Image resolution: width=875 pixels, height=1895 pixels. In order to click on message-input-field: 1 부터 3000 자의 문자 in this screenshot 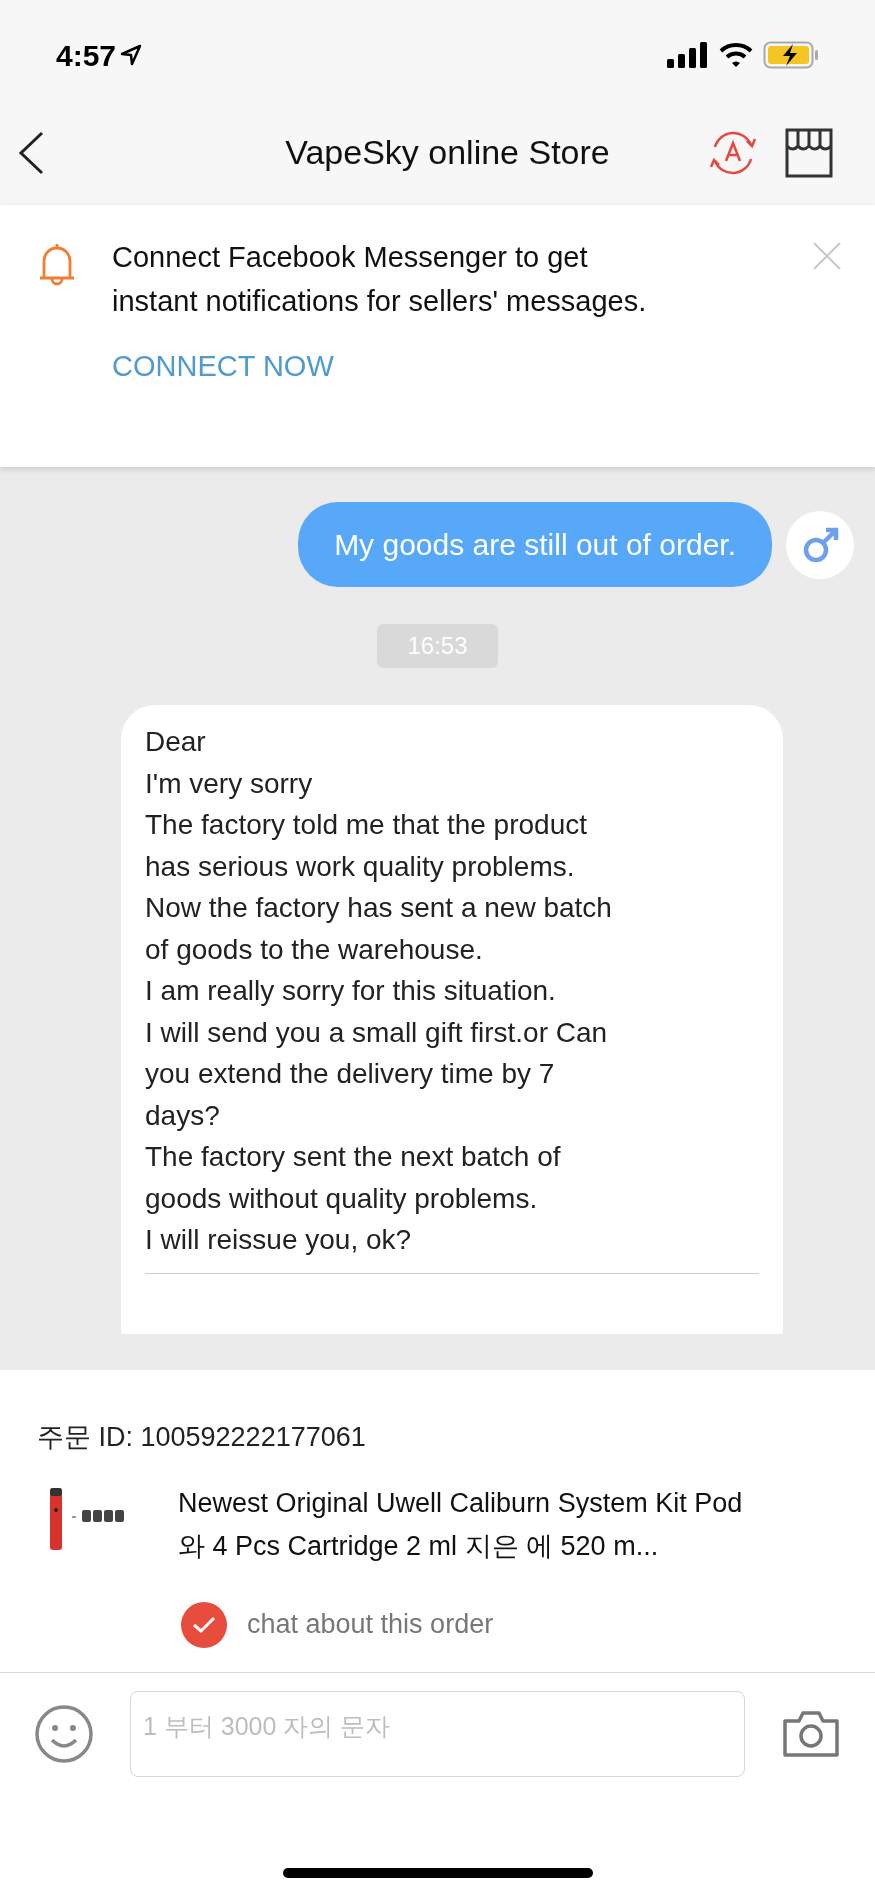, I will do `click(437, 1733)`.